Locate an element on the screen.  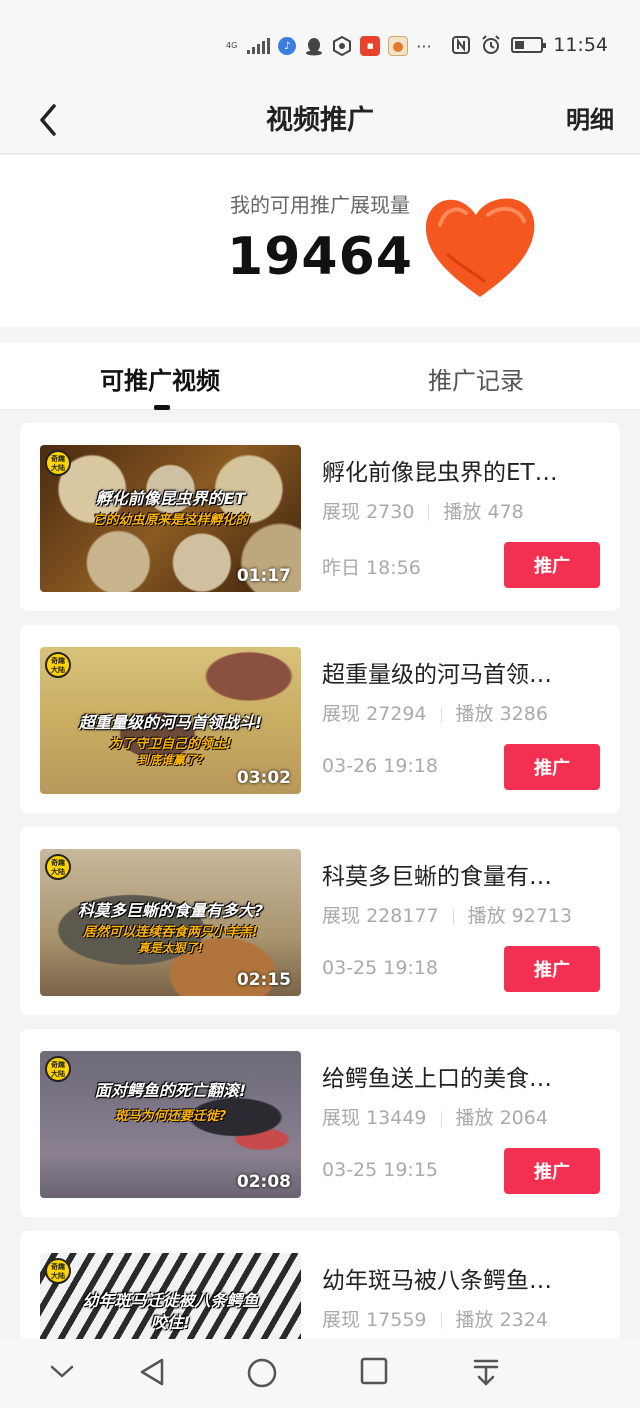
video-publish-time: 昨日 18:56 is located at coordinates (371, 568).